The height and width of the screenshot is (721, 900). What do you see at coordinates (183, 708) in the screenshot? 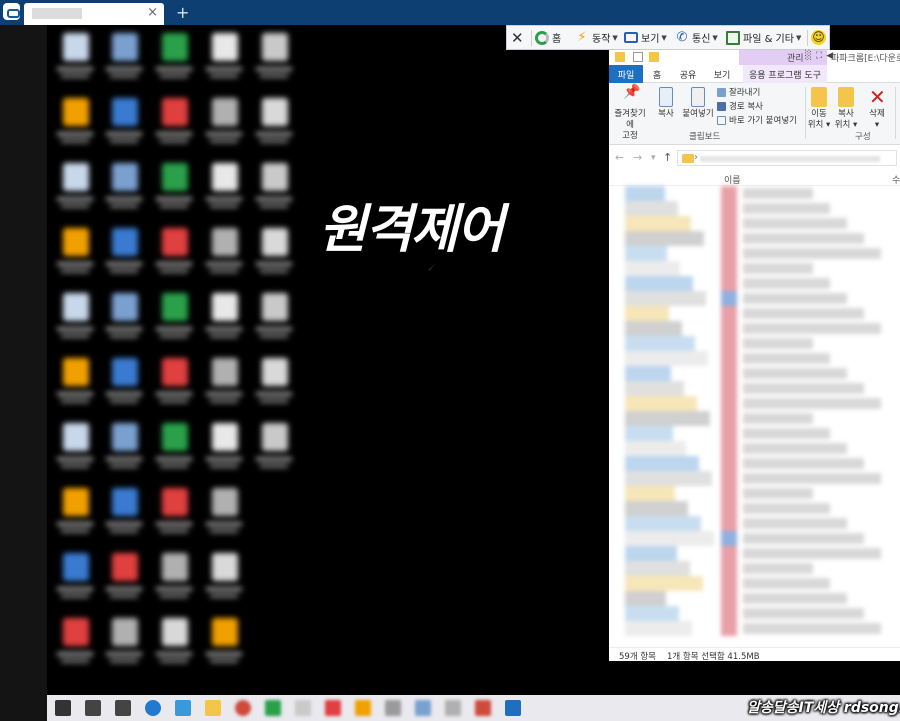
I see `ie-icon` at bounding box center [183, 708].